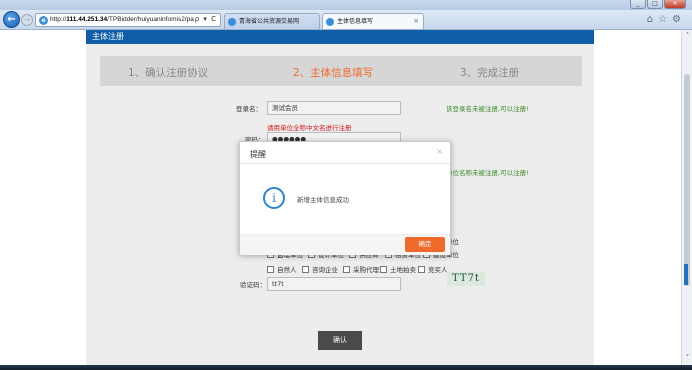 The width and height of the screenshot is (692, 370). Describe the element at coordinates (340, 37) in the screenshot. I see `page-header: 主体注册` at that location.